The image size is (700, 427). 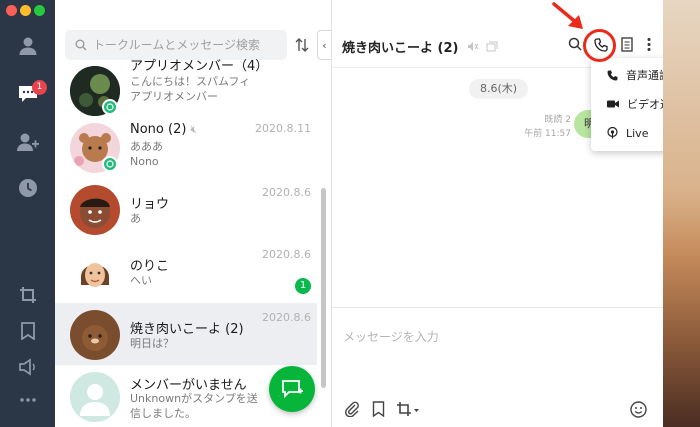 What do you see at coordinates (681, 213) in the screenshot?
I see `desktop-wallpaper` at bounding box center [681, 213].